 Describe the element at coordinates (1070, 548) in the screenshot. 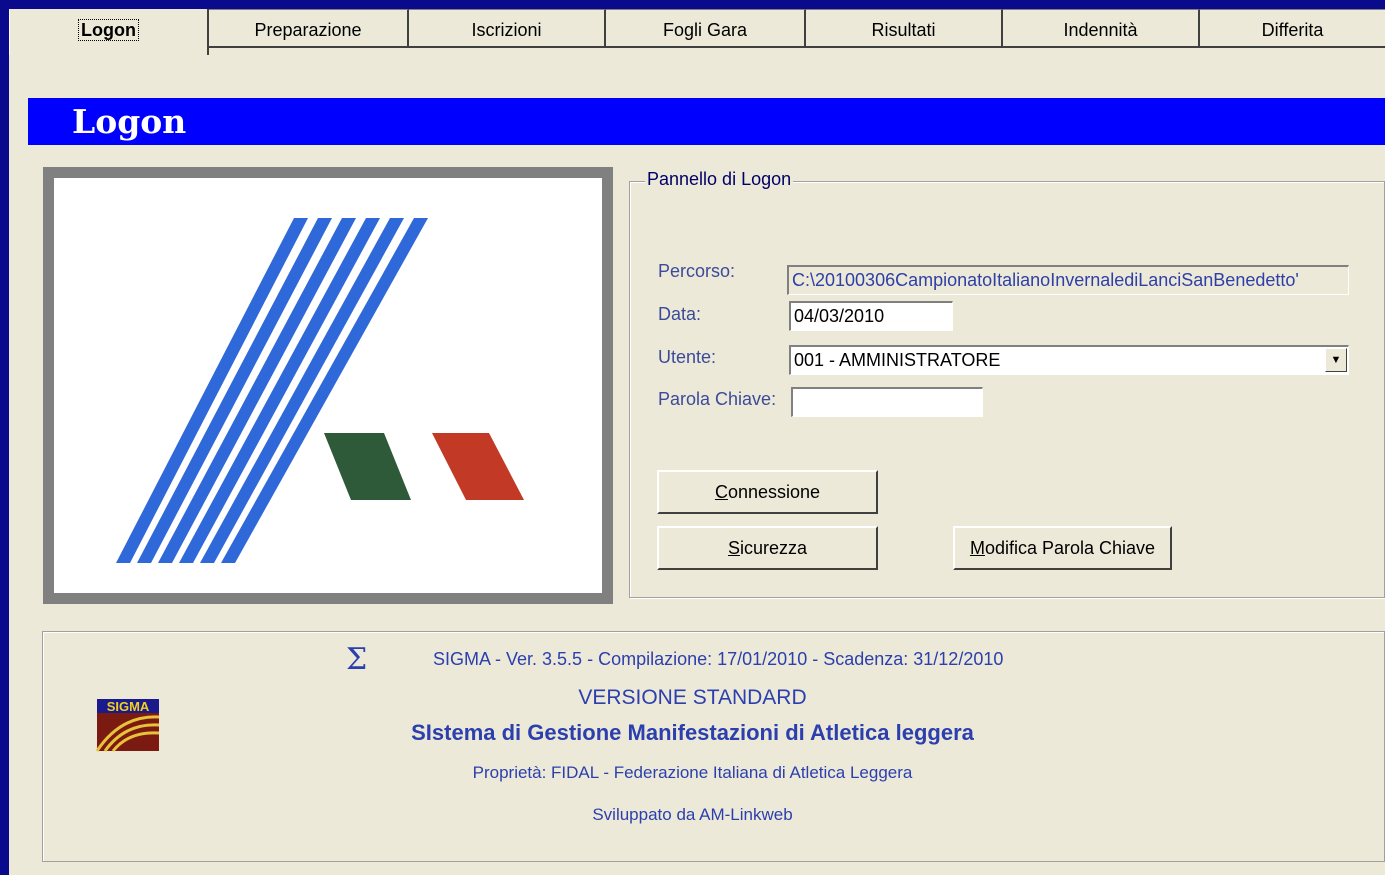

I see `modifica-label: odifica Parola Chiave` at that location.